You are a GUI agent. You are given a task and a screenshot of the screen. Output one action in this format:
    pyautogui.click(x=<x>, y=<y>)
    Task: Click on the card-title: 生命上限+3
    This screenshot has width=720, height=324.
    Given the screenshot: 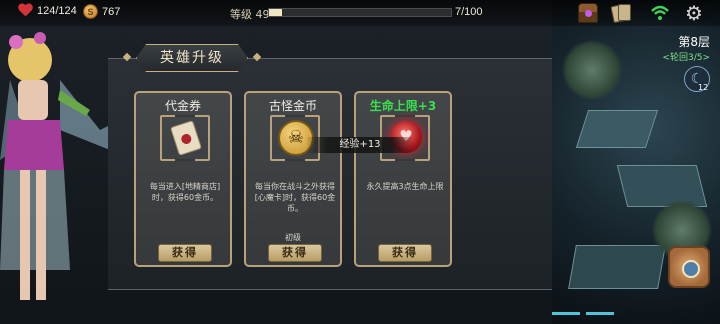 What is the action you would take?
    pyautogui.click(x=403, y=106)
    